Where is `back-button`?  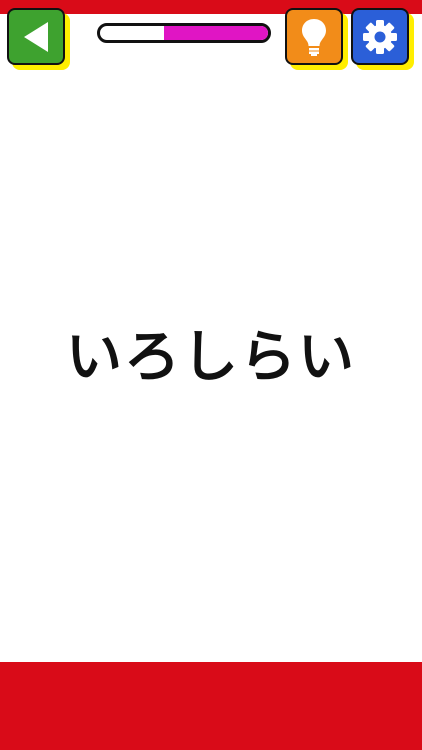 back-button is located at coordinates (36, 36).